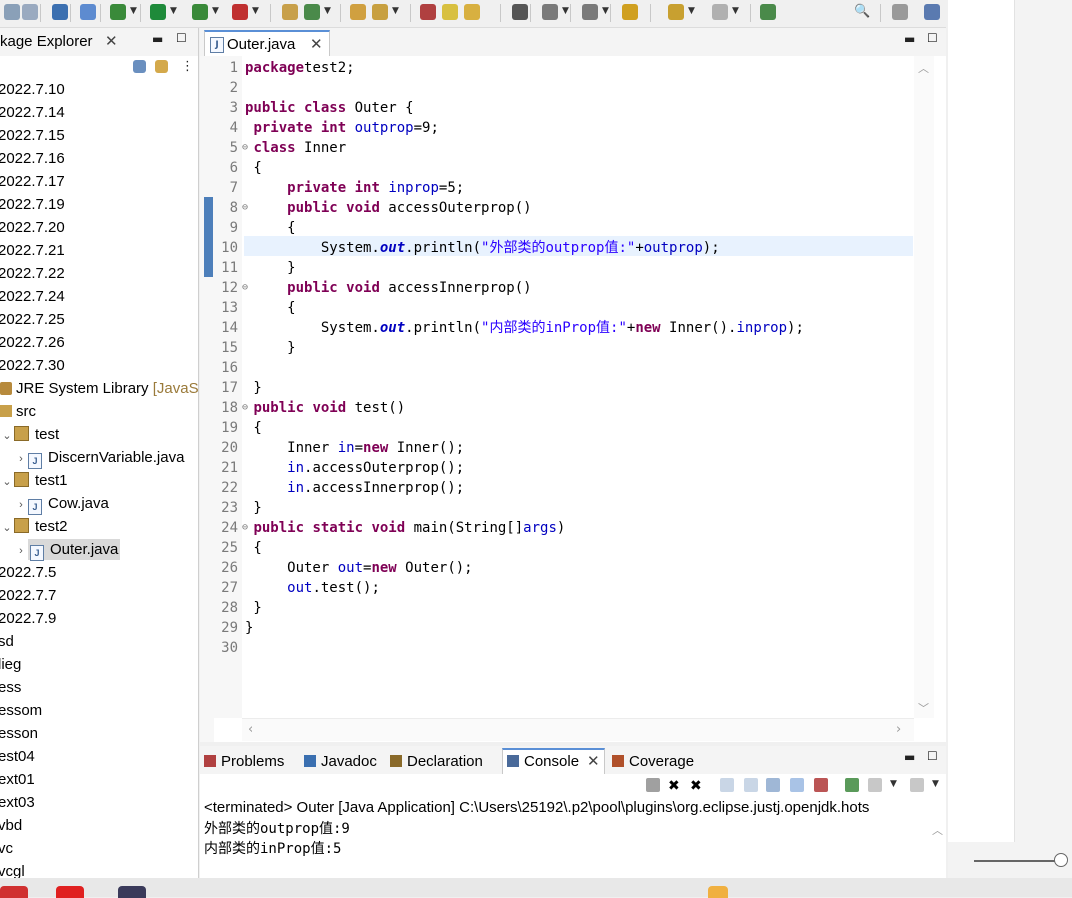  I want to click on tree-item-project: 2022.7.16, so click(32, 159).